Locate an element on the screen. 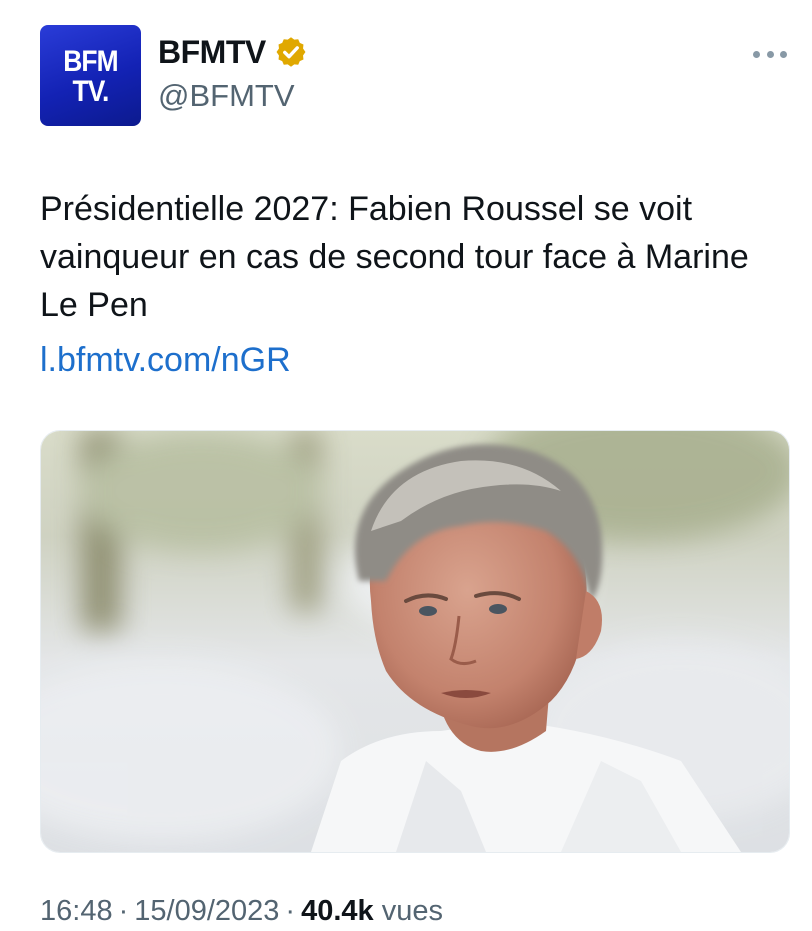 The image size is (812, 931). views-count: 40.4k is located at coordinates (337, 911).